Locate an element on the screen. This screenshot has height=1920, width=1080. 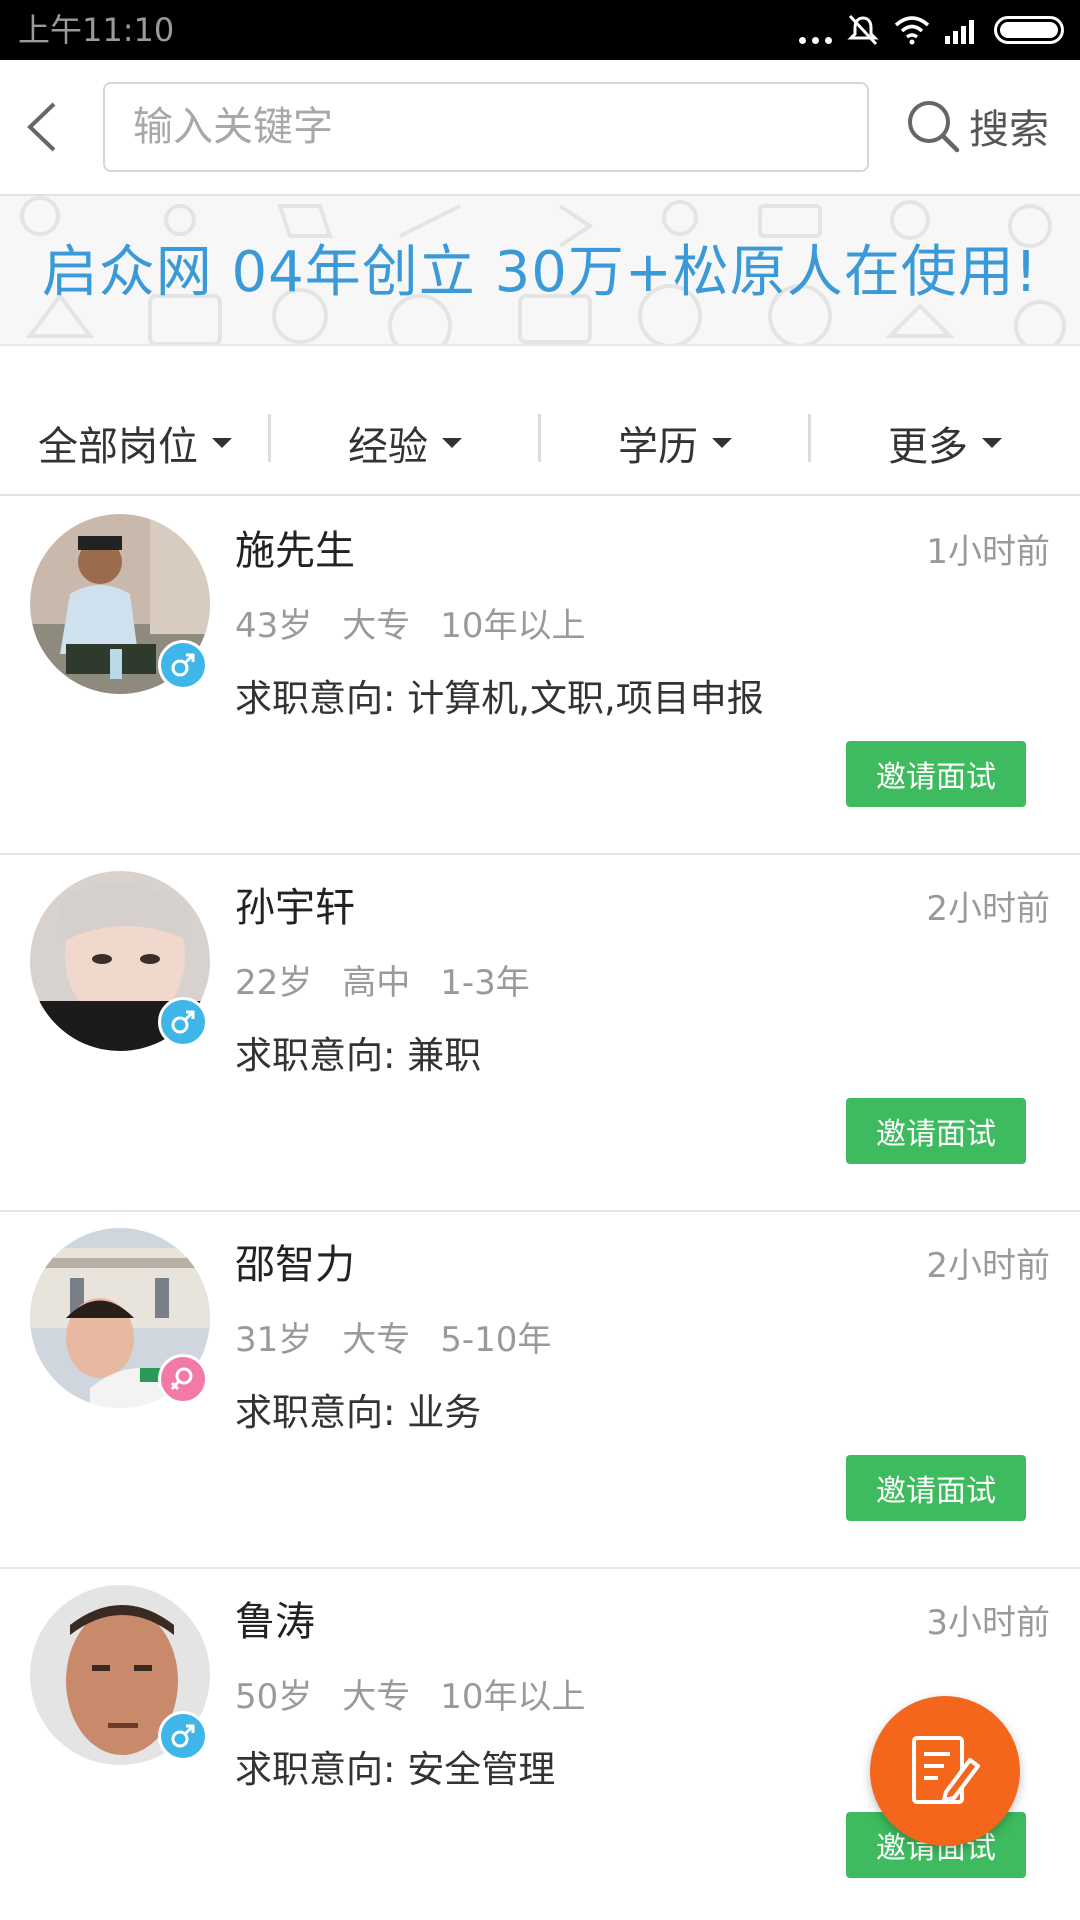
post-time: 1小时前 is located at coordinates (988, 552).